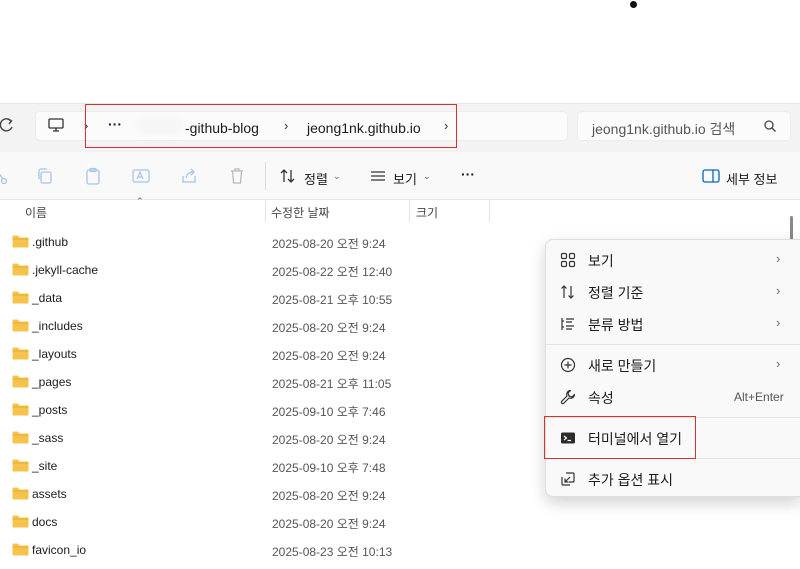 The width and height of the screenshot is (800, 569). What do you see at coordinates (332, 552) in the screenshot?
I see `file-modified-date: 2025-08-23 오전 10:13` at bounding box center [332, 552].